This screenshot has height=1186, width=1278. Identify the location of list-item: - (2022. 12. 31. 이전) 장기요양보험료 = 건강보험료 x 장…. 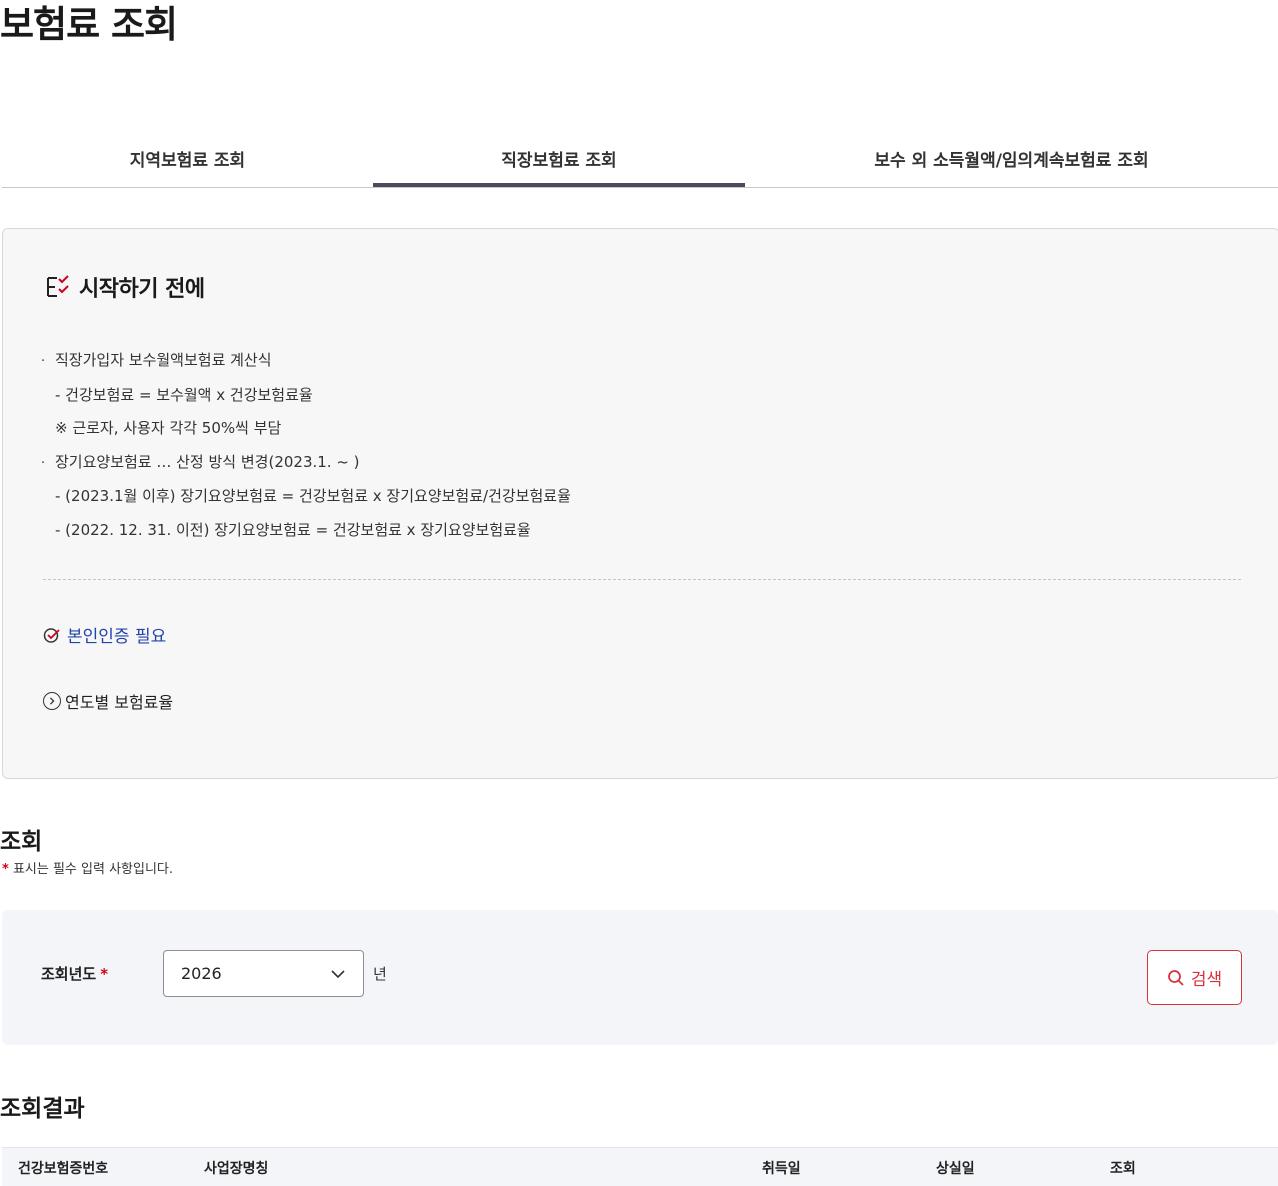
(293, 529).